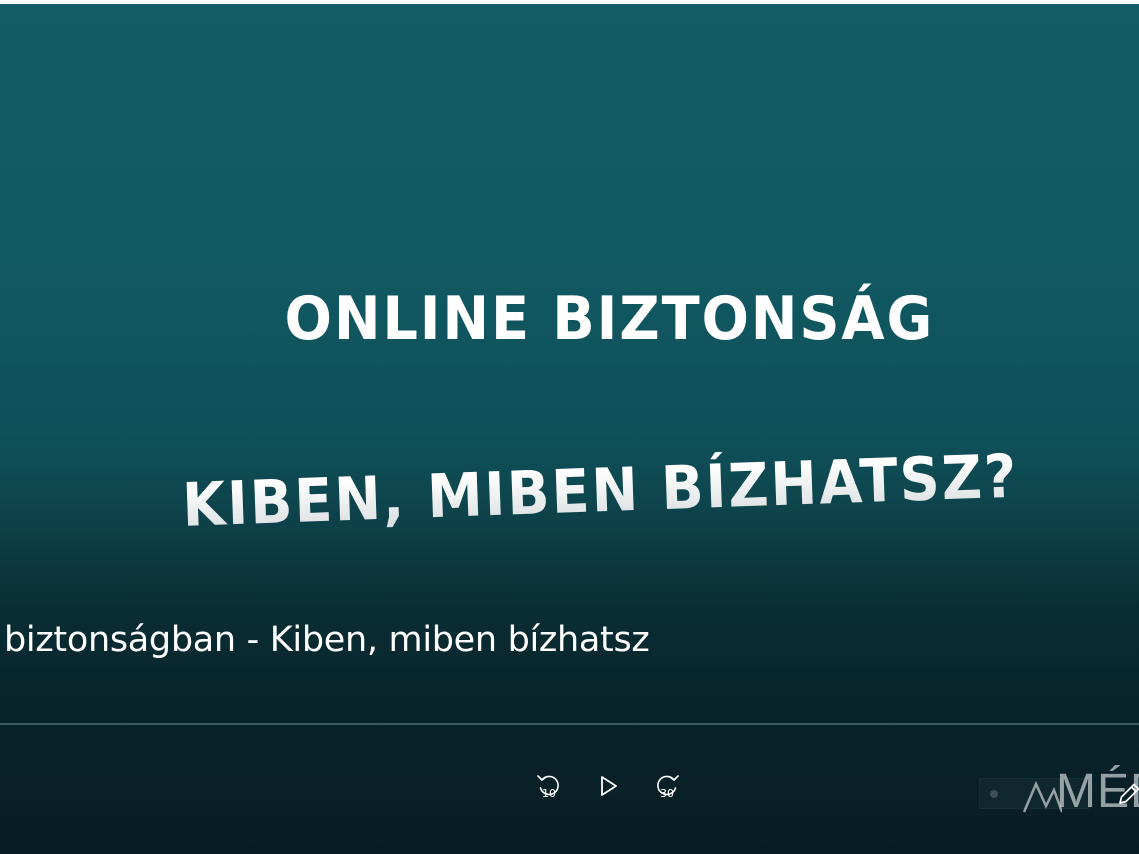 The width and height of the screenshot is (1139, 854). Describe the element at coordinates (667, 793) in the screenshot. I see `forward-seconds-label: 30` at that location.